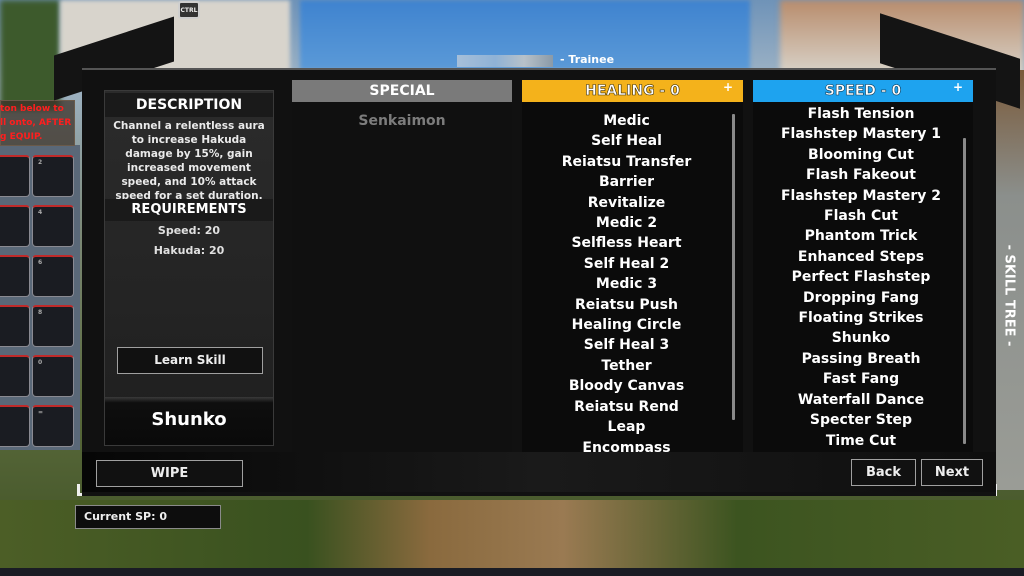 This screenshot has height=576, width=1024. I want to click on background-tree, so click(30, 55).